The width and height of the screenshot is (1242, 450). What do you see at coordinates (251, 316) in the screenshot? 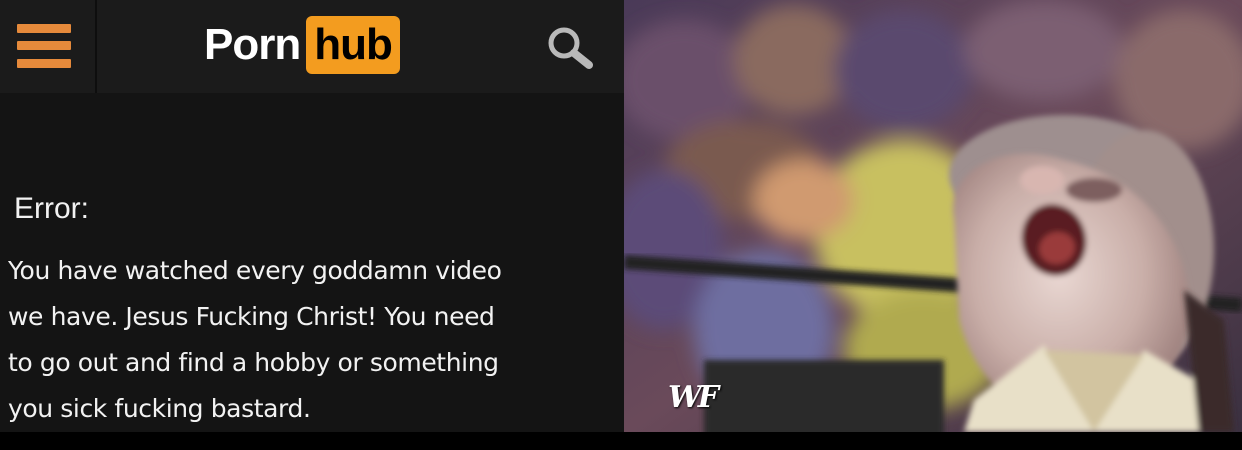
I see `error-line: we have. Jesus Fucking Christ! You need` at bounding box center [251, 316].